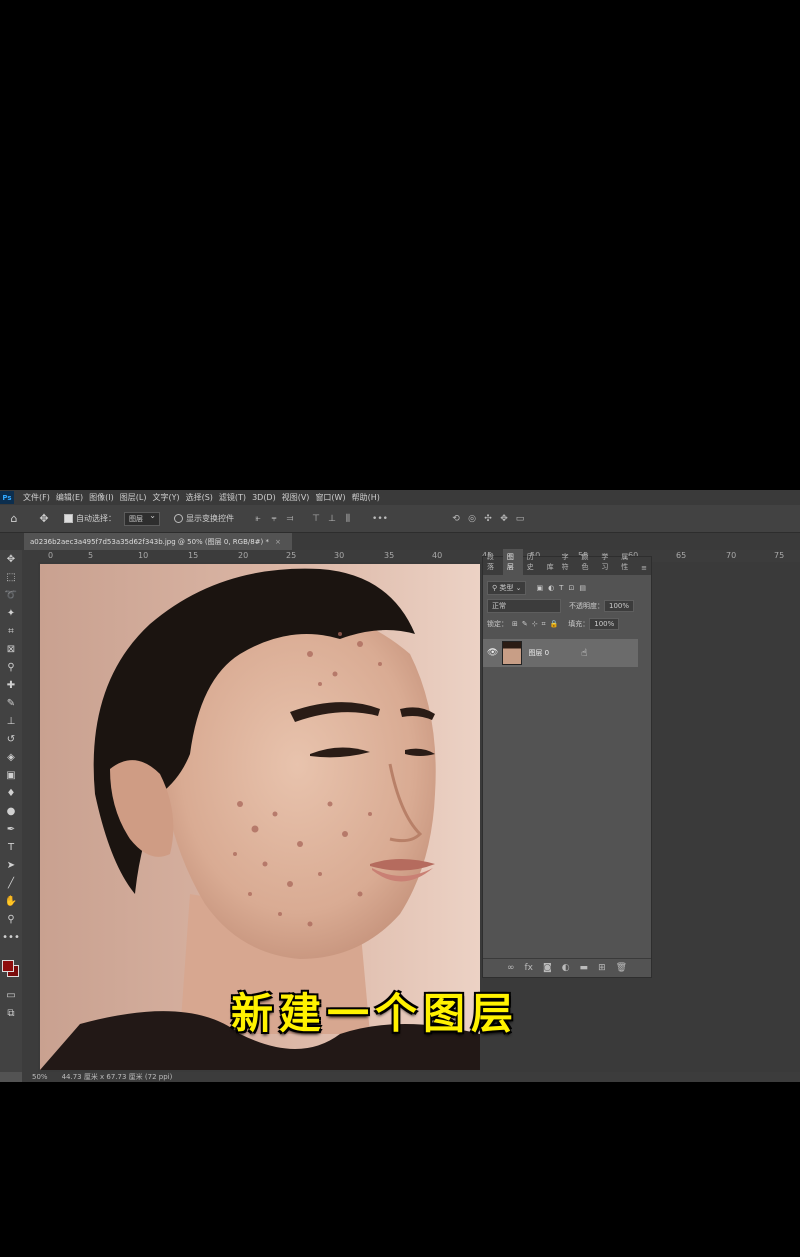  I want to click on more-options-icon: •••, so click(380, 519).